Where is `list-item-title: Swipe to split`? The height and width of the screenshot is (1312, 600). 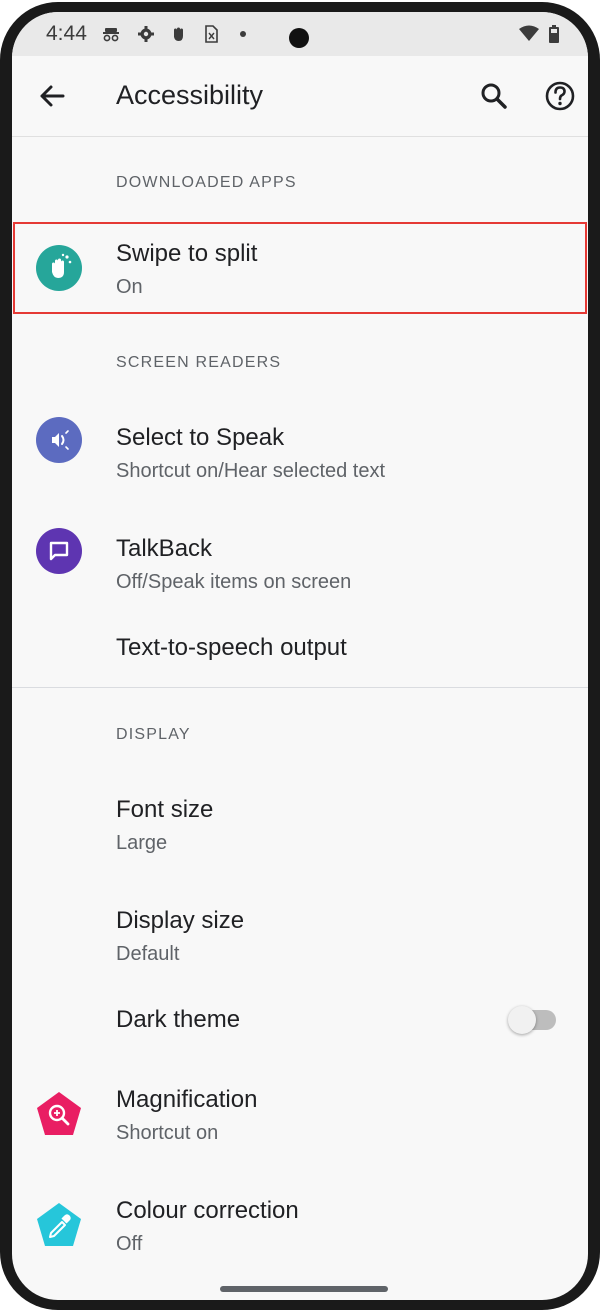 list-item-title: Swipe to split is located at coordinates (187, 253).